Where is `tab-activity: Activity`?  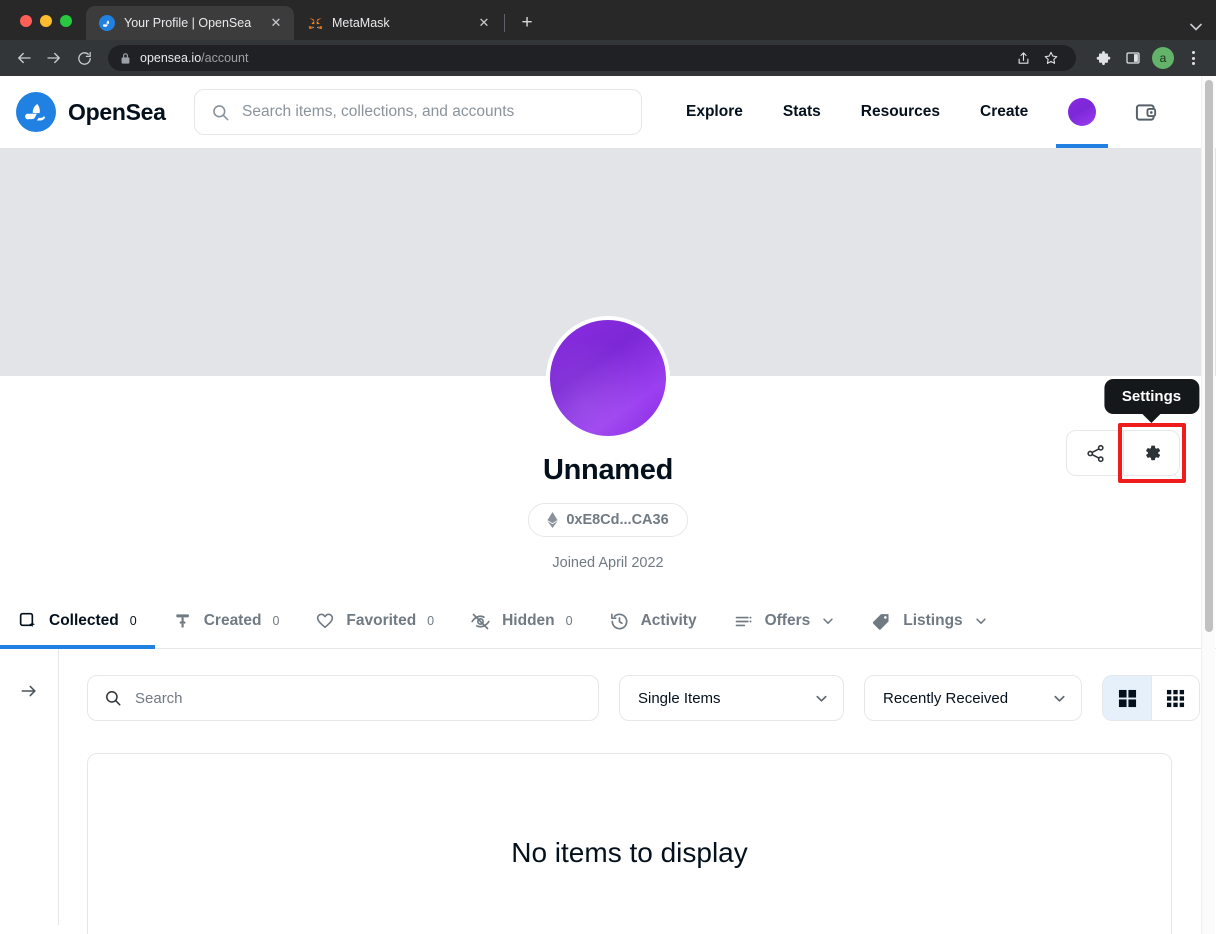
tab-activity: Activity is located at coordinates (653, 621).